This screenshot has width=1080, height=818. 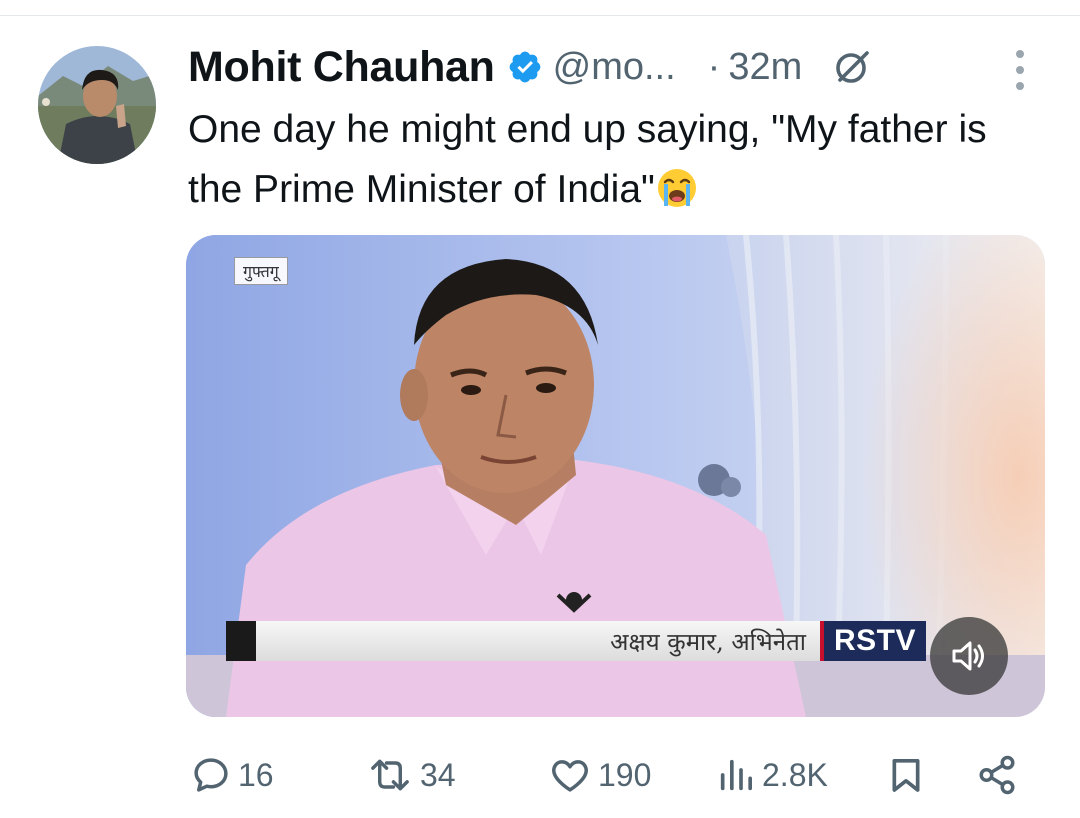 I want to click on reply-button: 16, so click(x=232, y=775).